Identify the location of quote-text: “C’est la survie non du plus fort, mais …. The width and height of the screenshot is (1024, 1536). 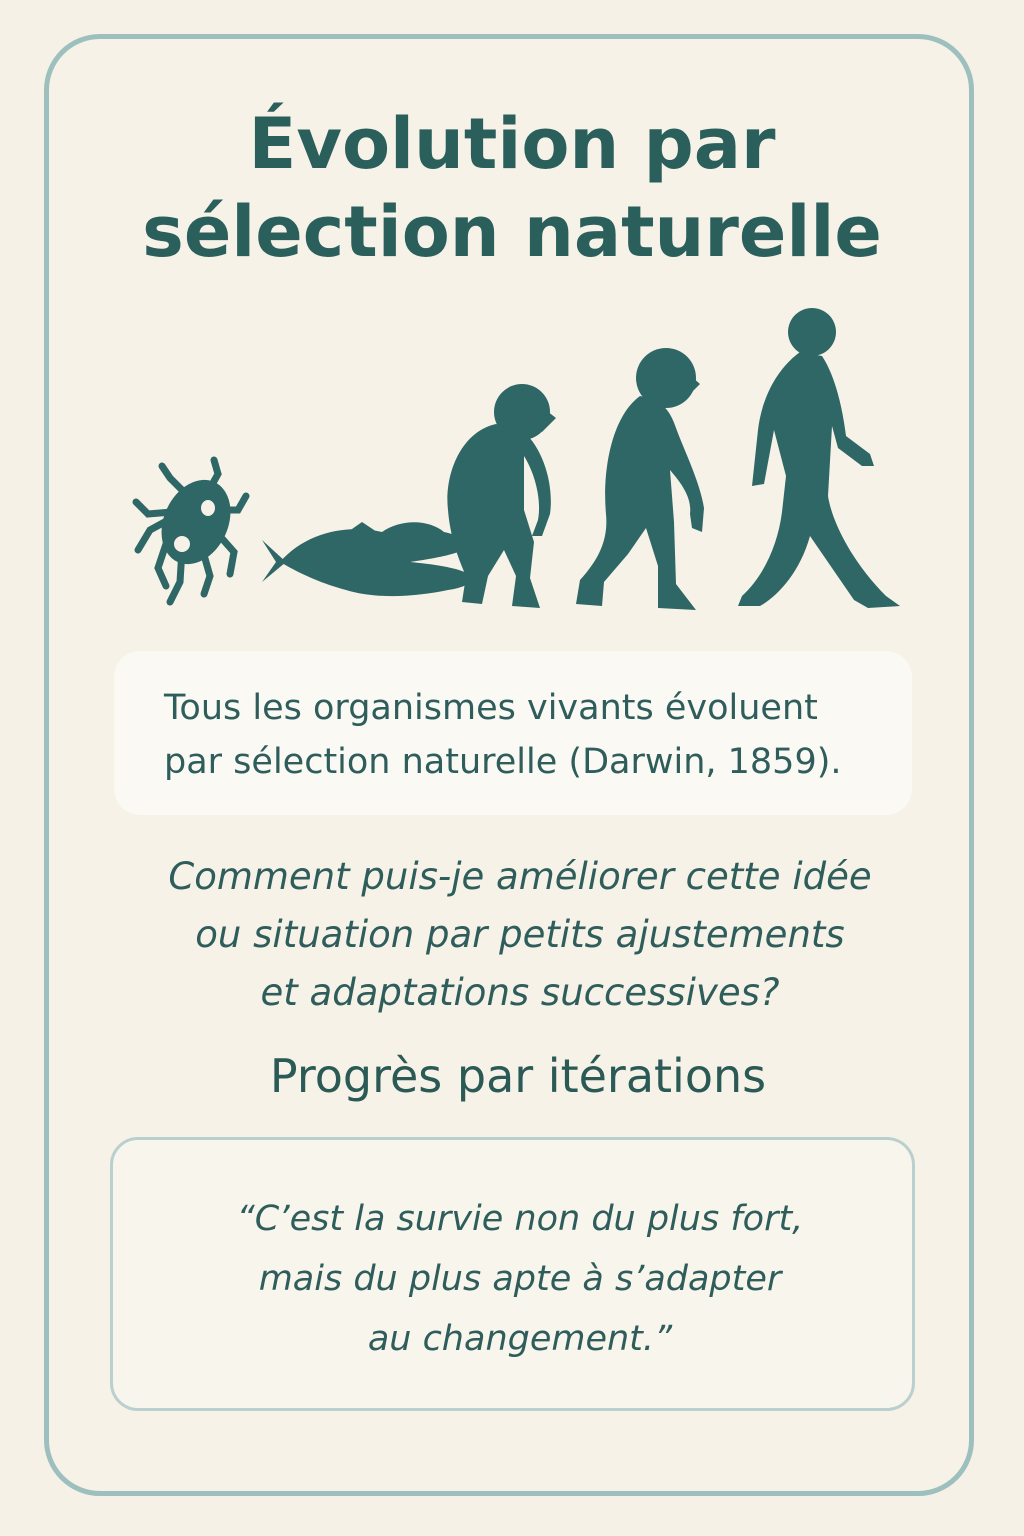
(512, 1279).